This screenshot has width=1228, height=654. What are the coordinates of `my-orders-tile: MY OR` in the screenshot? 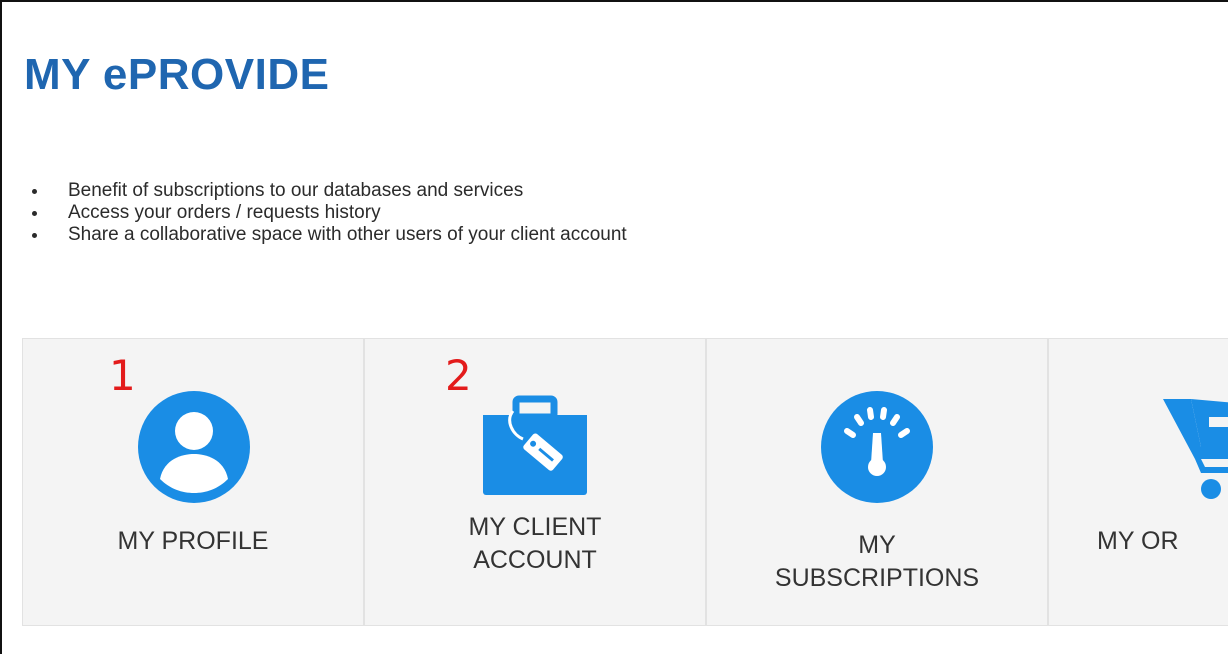 It's located at (1138, 482).